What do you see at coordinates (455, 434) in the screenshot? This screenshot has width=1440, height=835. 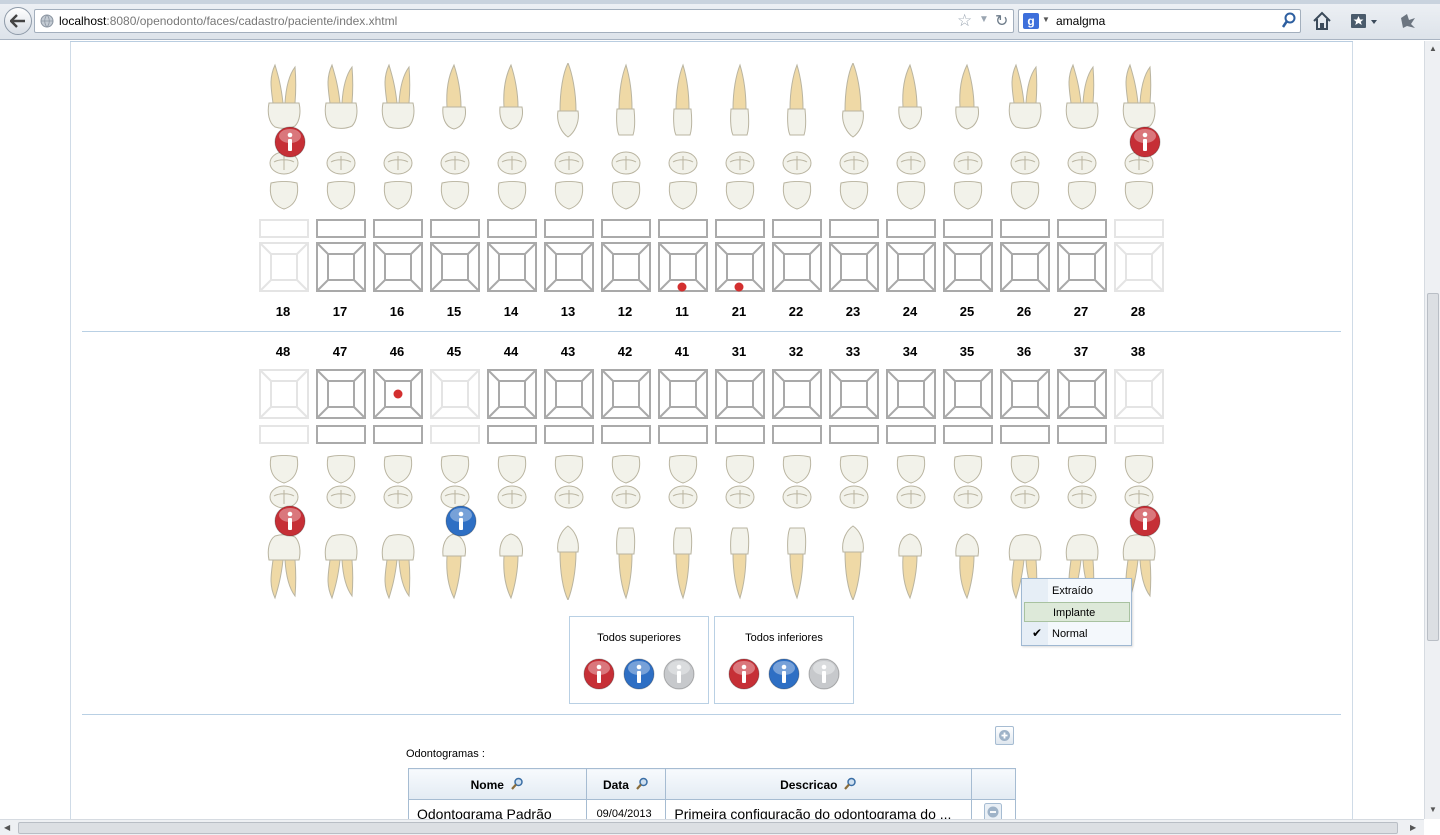 I see `tooth-45-extra-box` at bounding box center [455, 434].